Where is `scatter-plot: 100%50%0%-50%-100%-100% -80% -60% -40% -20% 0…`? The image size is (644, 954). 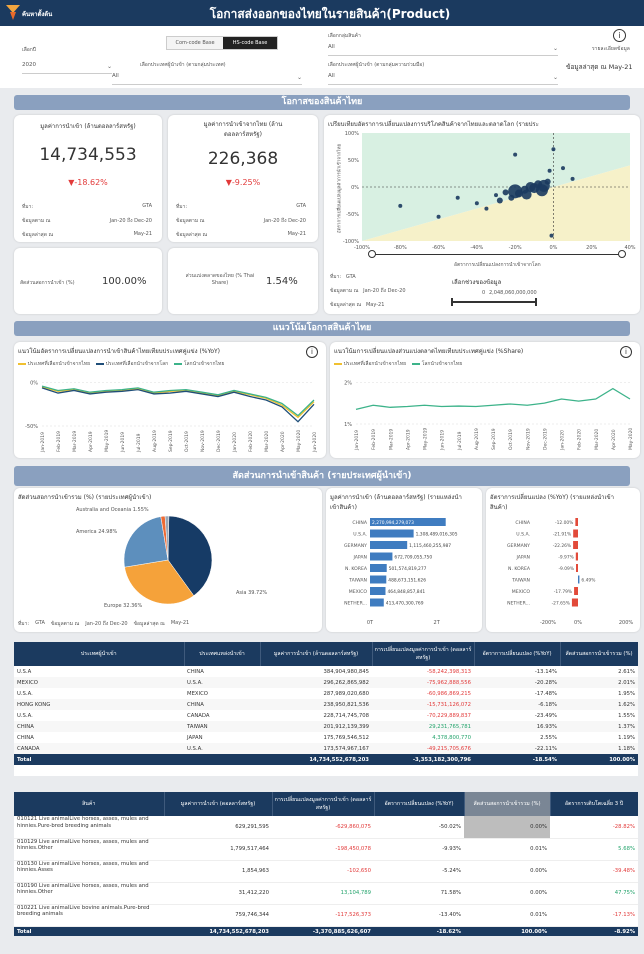
scatter-plot: 100%50%0%-50%-100%-100% -80% -60% -40% -20% 0… is located at coordinates (488, 194).